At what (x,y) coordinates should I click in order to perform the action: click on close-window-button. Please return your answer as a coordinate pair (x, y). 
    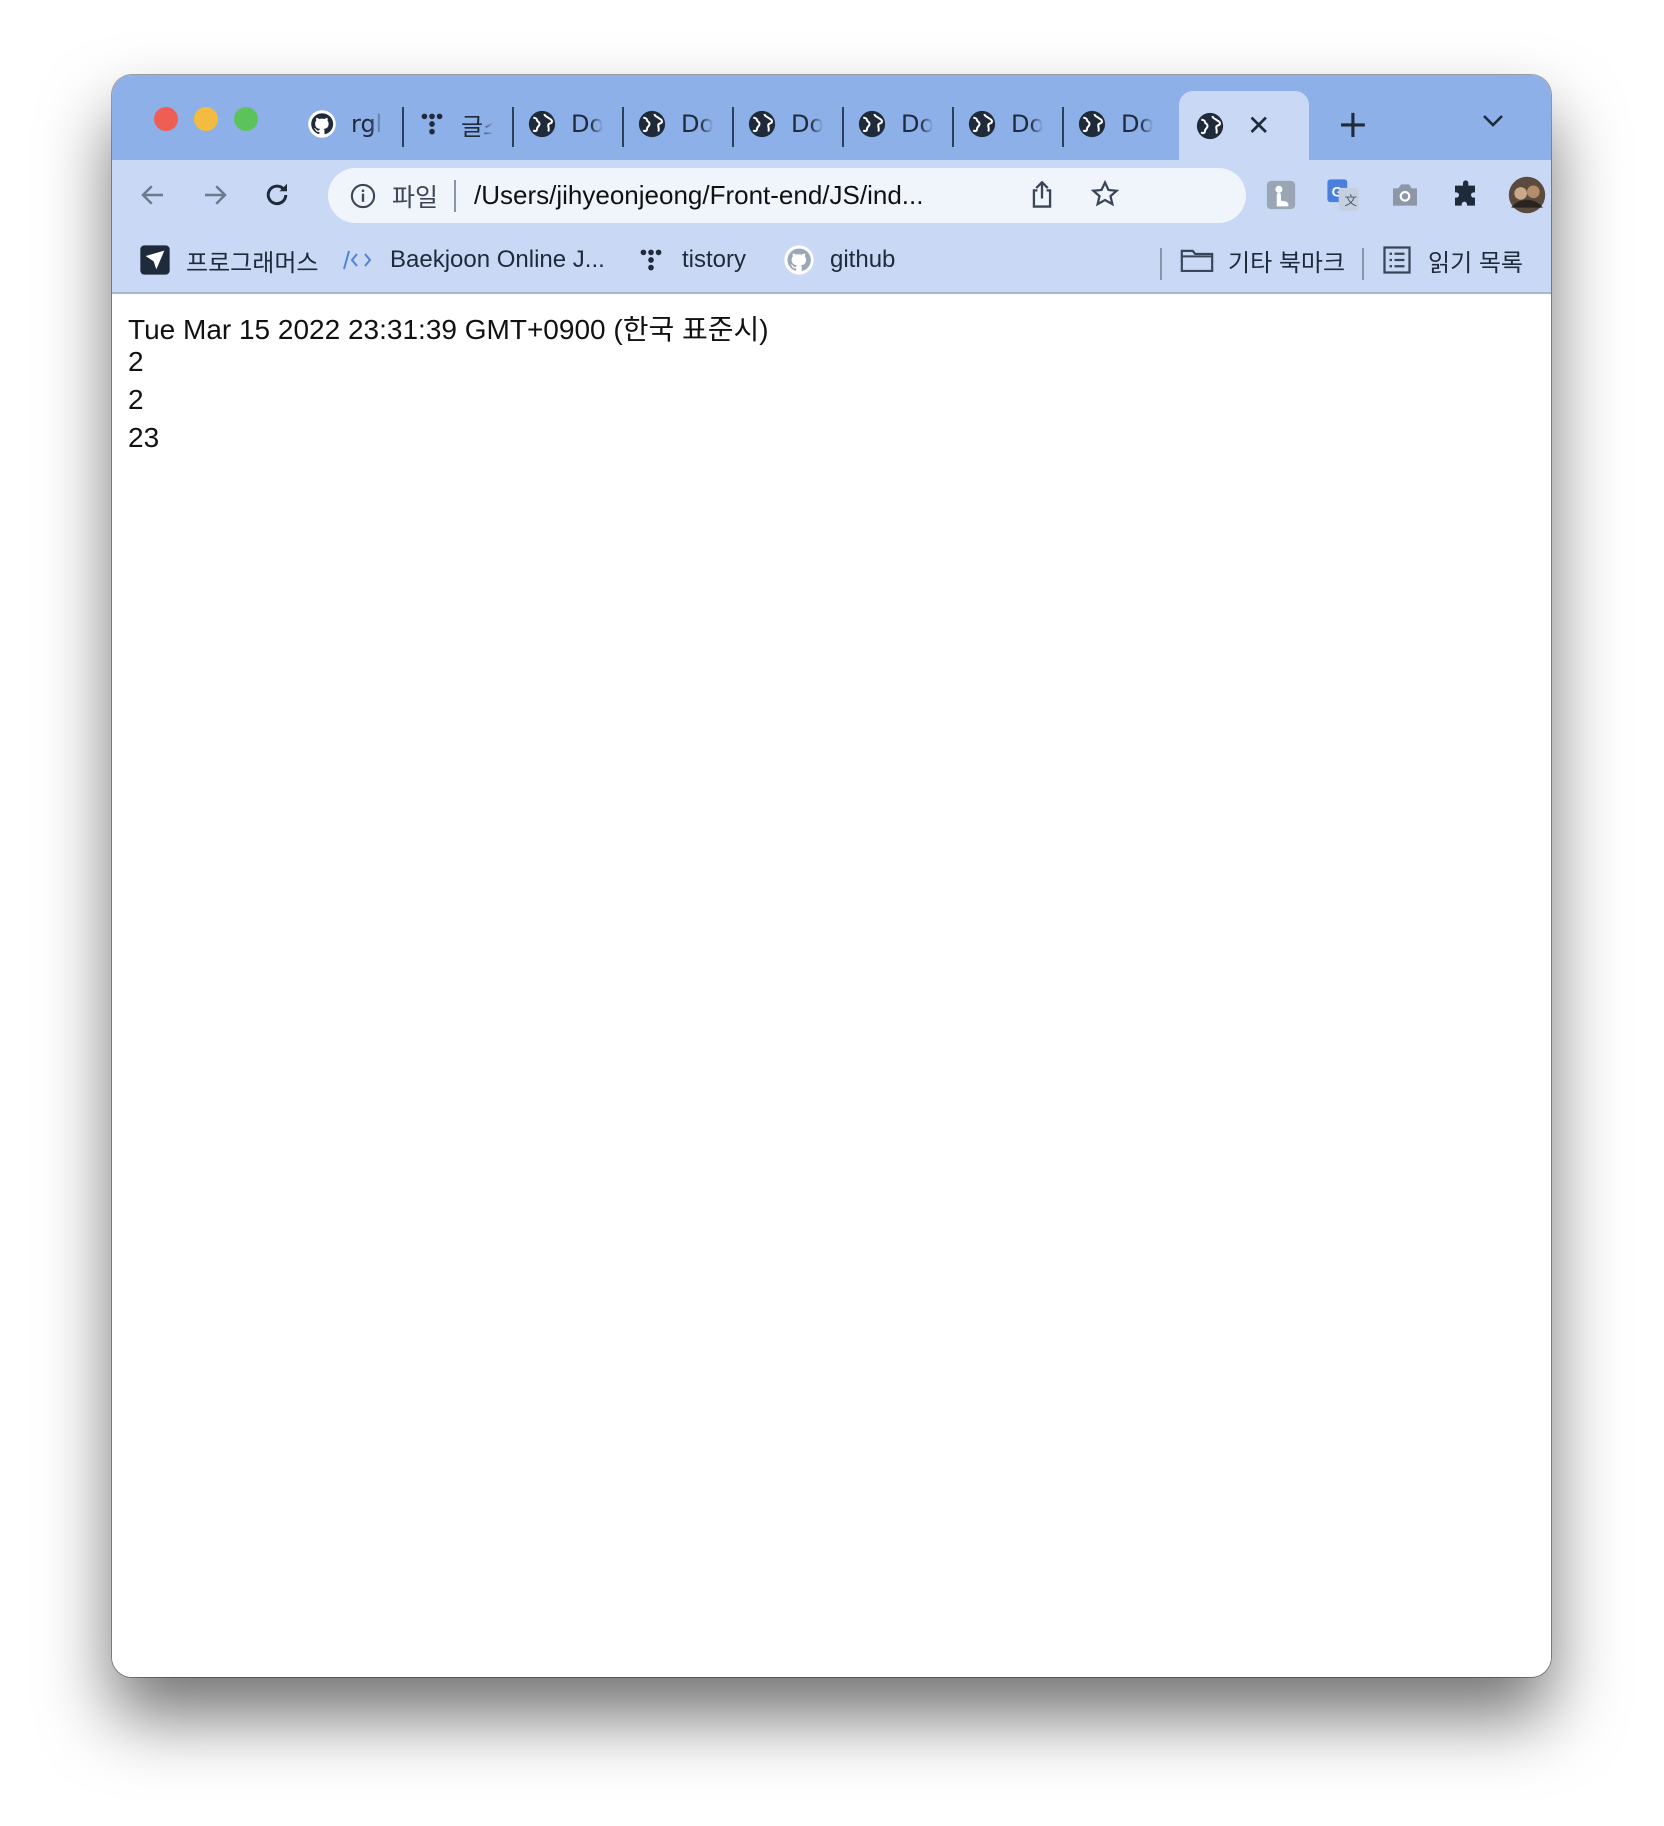
    Looking at the image, I should click on (166, 119).